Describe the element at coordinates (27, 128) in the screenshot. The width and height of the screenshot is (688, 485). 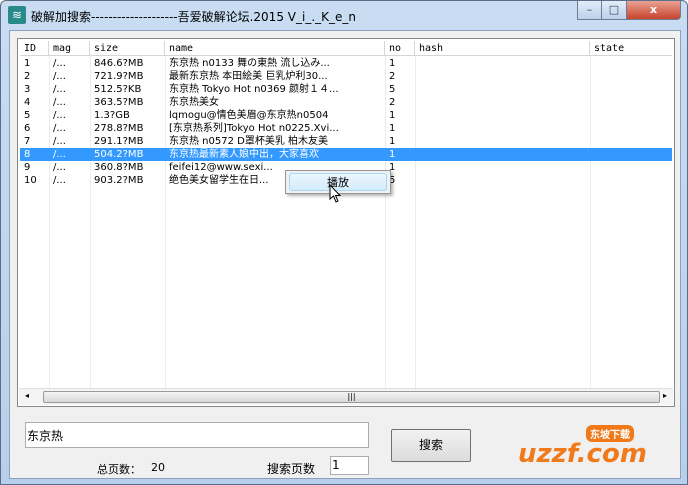
I see `cell-id: 6` at that location.